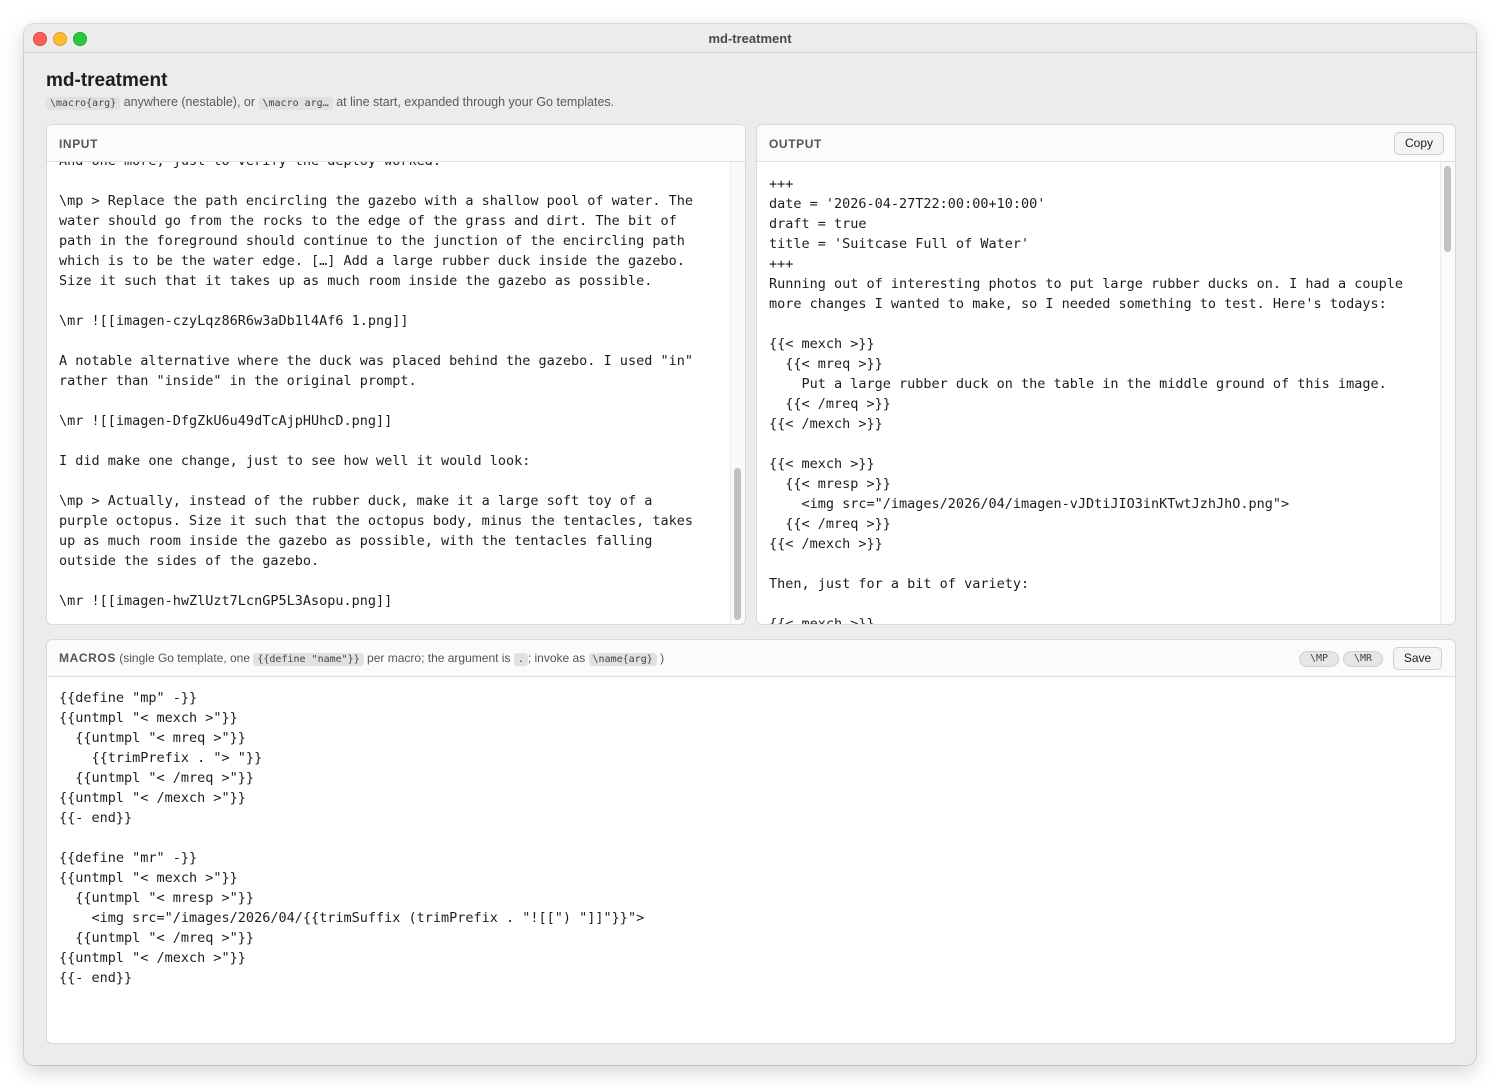 The width and height of the screenshot is (1500, 1089). What do you see at coordinates (438, 658) in the screenshot?
I see `macros-desc-2: per macro; the argument is` at bounding box center [438, 658].